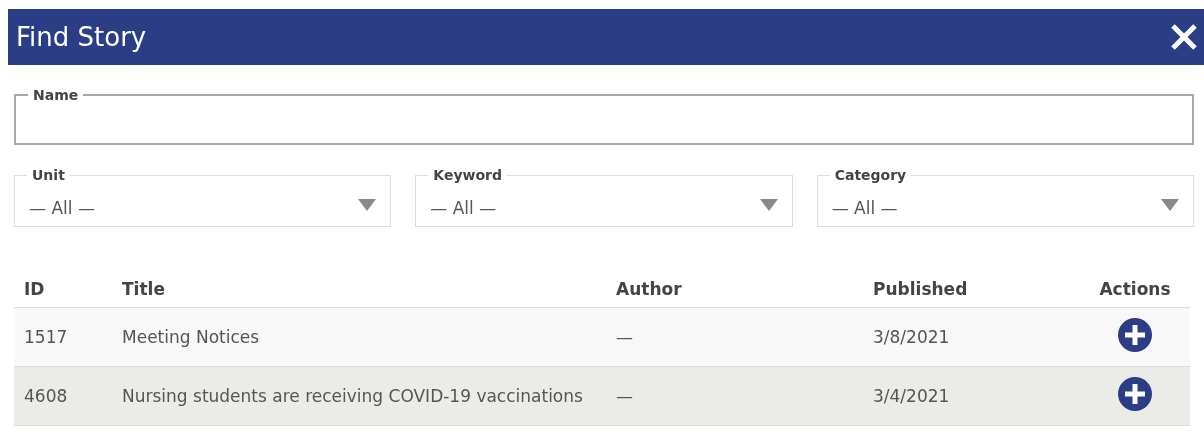 The height and width of the screenshot is (445, 1204). What do you see at coordinates (971, 337) in the screenshot?
I see `table-cell: 3/8/2021` at bounding box center [971, 337].